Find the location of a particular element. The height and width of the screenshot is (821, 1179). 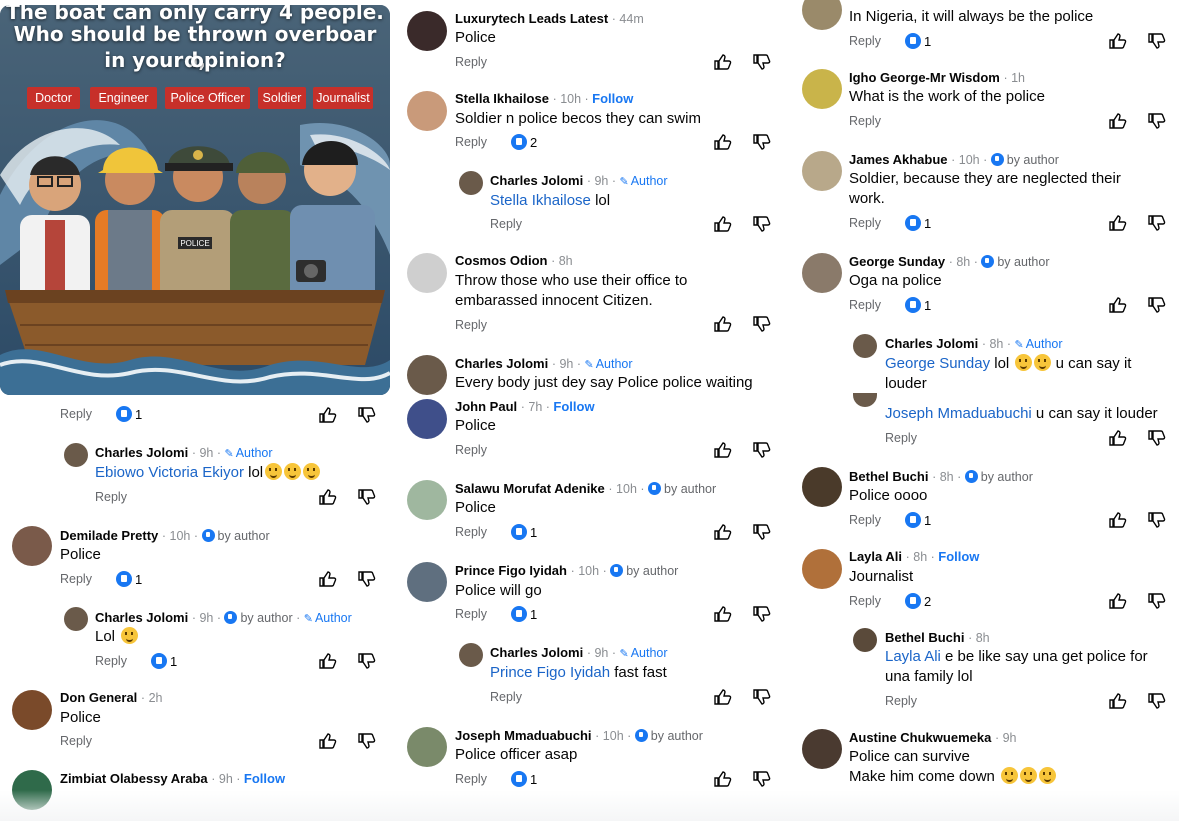

commenter-name: James Akhabue is located at coordinates (898, 159).